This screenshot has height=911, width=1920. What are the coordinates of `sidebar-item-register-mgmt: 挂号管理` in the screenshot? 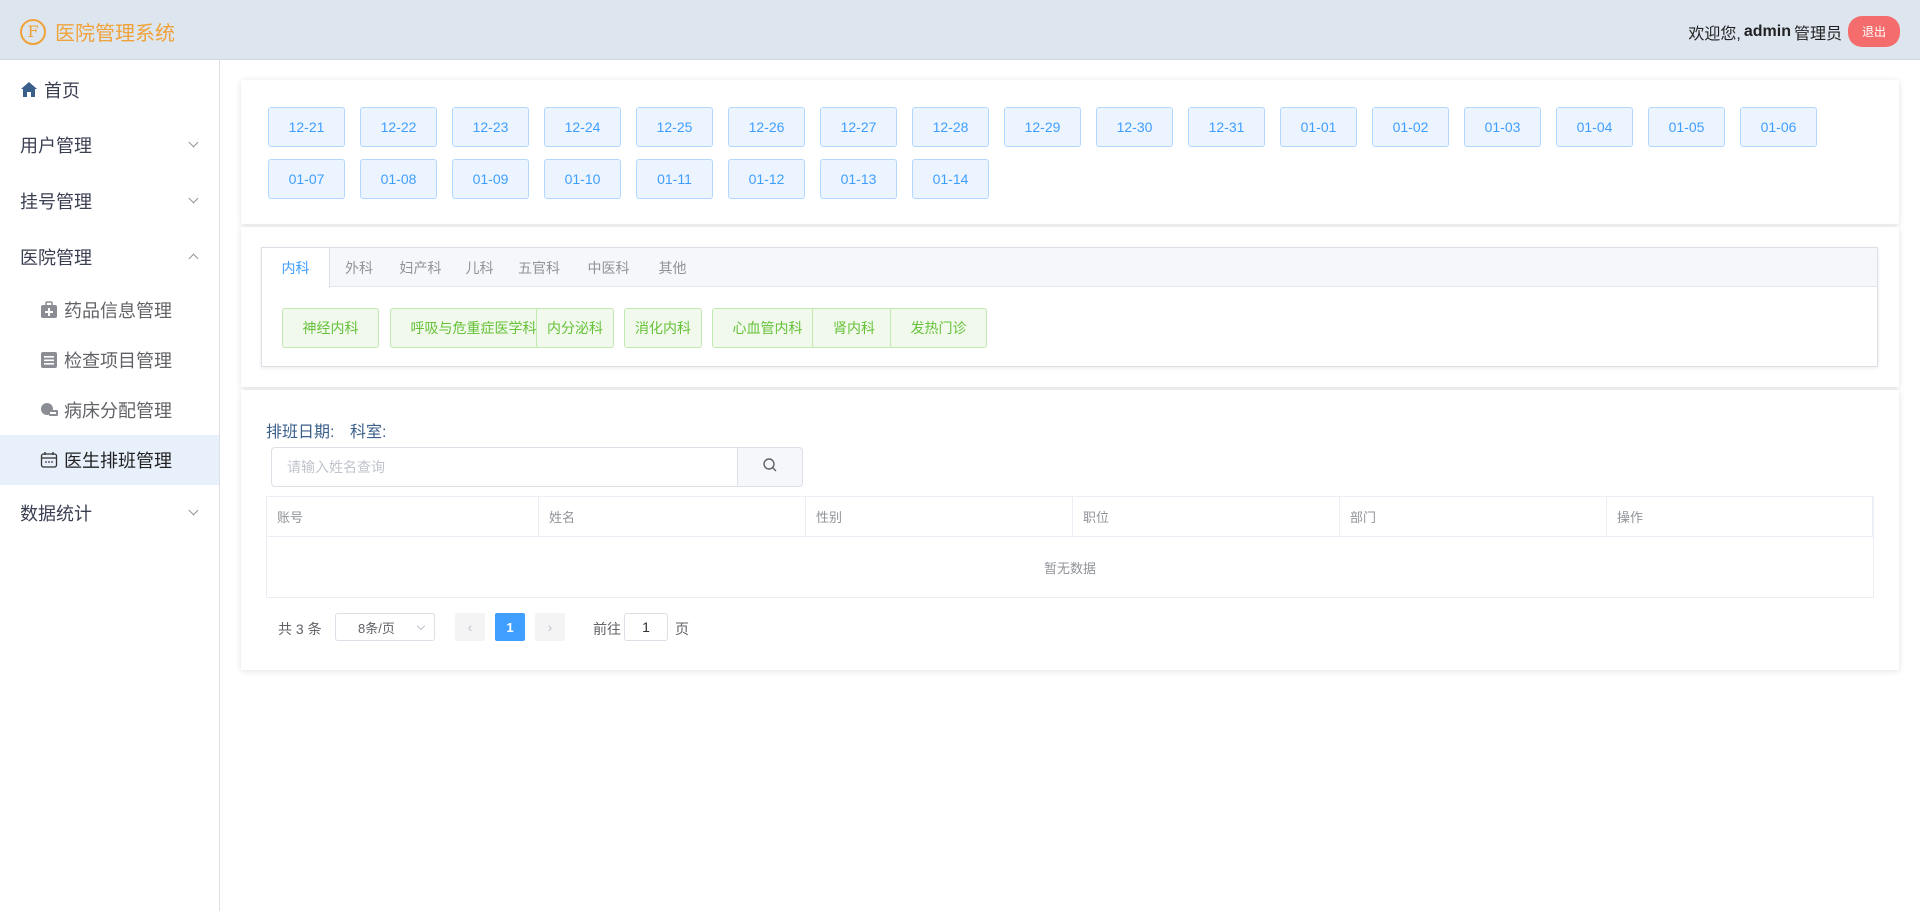 It's located at (109, 201).